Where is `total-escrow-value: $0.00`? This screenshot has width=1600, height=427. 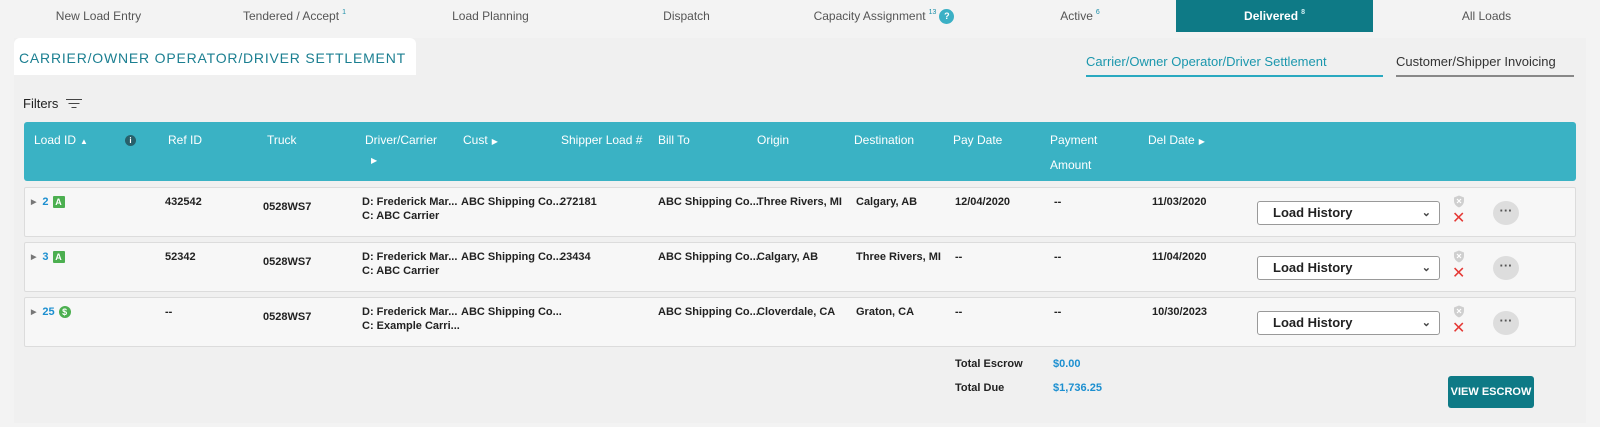
total-escrow-value: $0.00 is located at coordinates (1067, 364).